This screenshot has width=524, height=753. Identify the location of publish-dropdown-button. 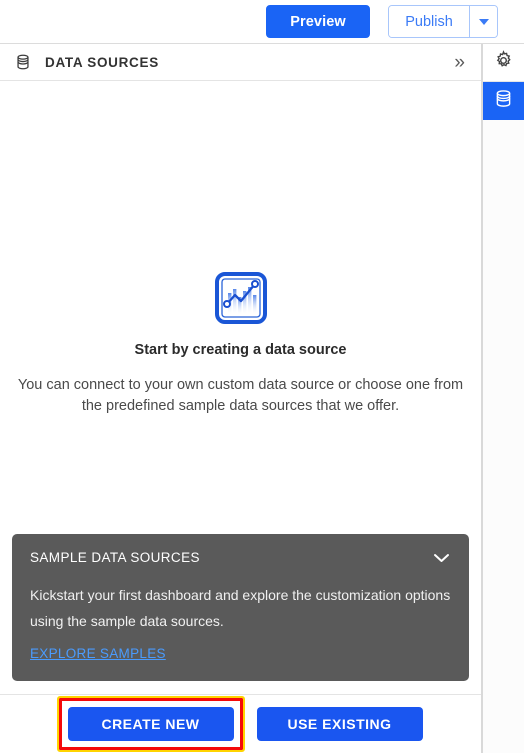
(483, 21).